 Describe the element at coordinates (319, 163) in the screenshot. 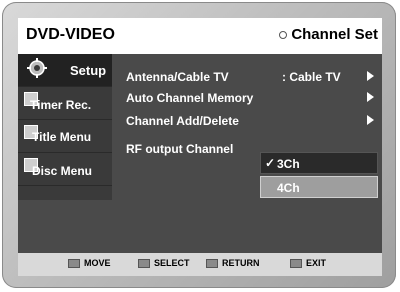

I see `rf-option-3ch: ✓ 3Ch` at that location.